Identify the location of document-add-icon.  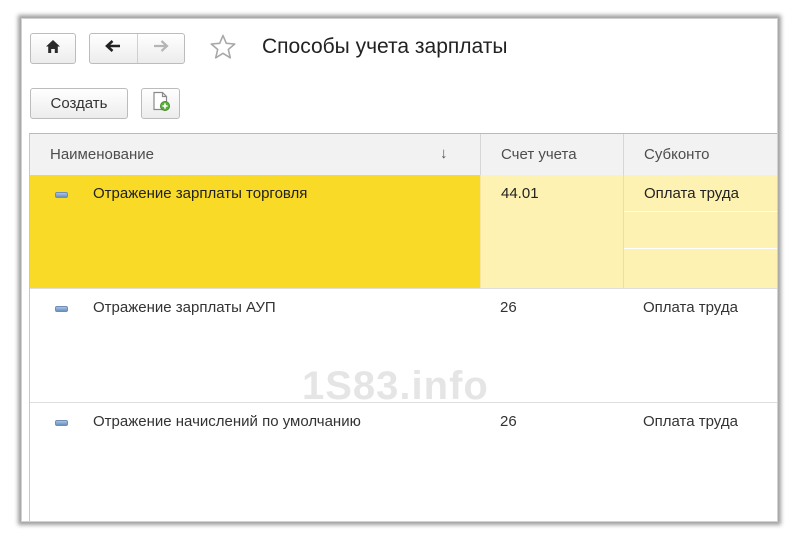
(161, 104).